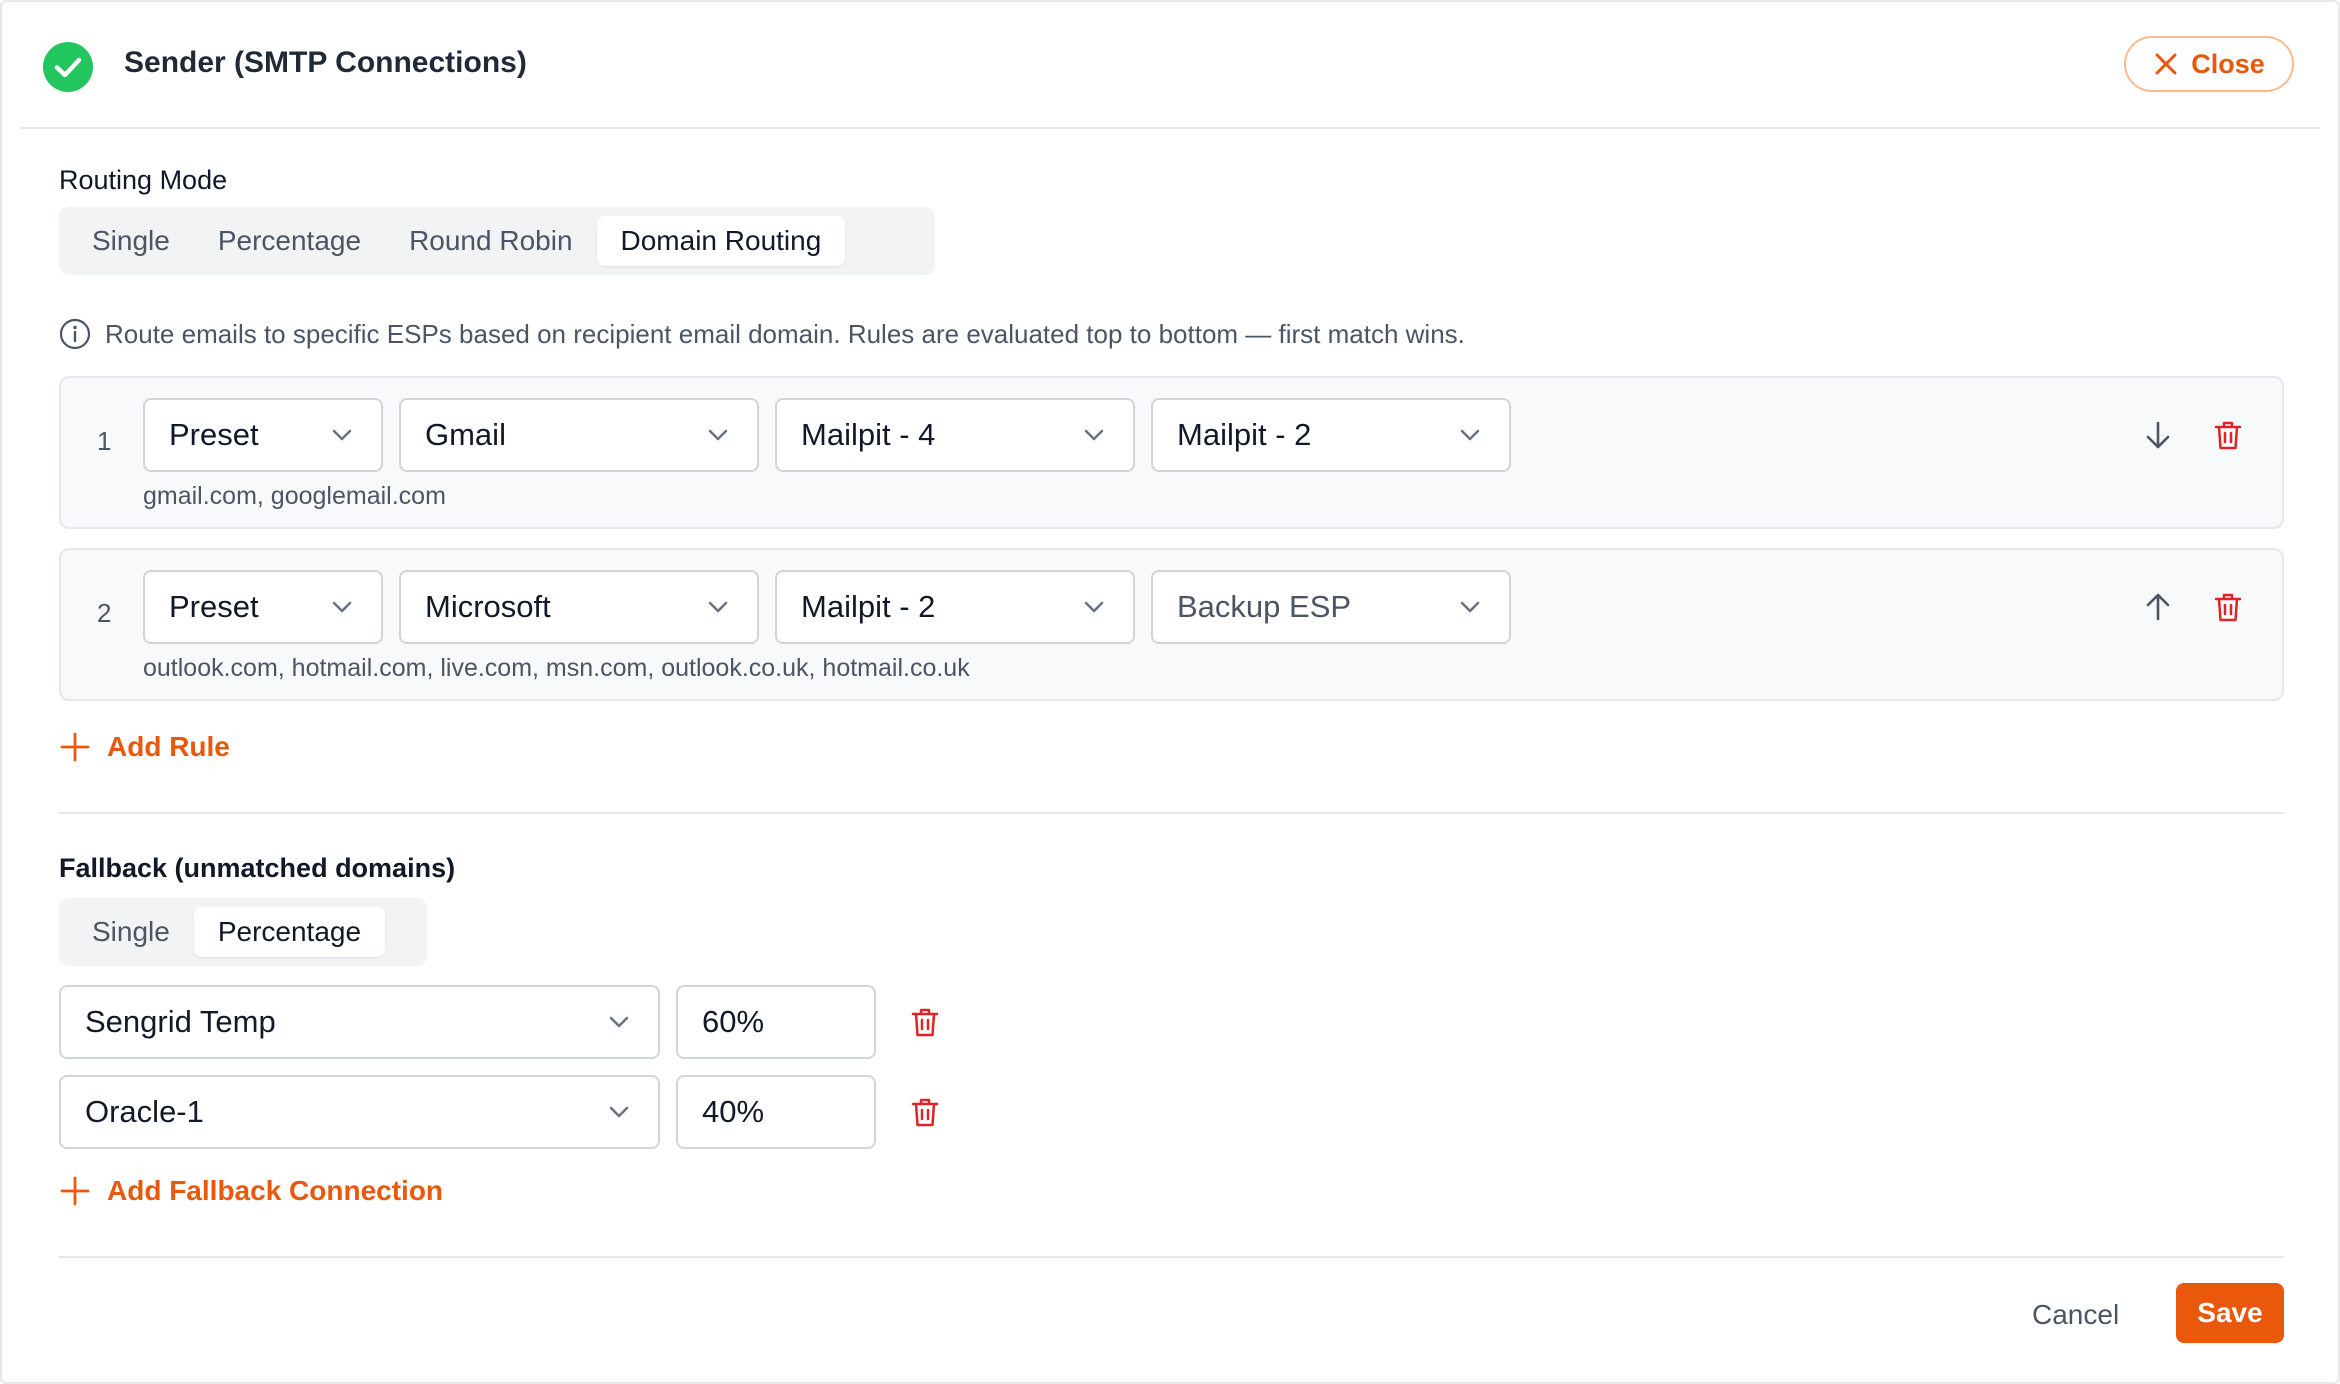 Image resolution: width=2340 pixels, height=1384 pixels. I want to click on rule-provider-value: Gmail, so click(465, 434).